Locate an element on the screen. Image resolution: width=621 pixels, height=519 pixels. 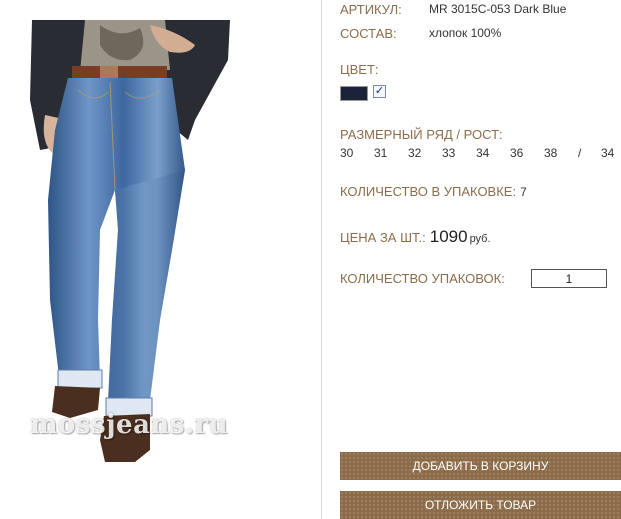
sku-row: АРТИКУЛ: MR 3015C-053 Dark Blue is located at coordinates (453, 10).